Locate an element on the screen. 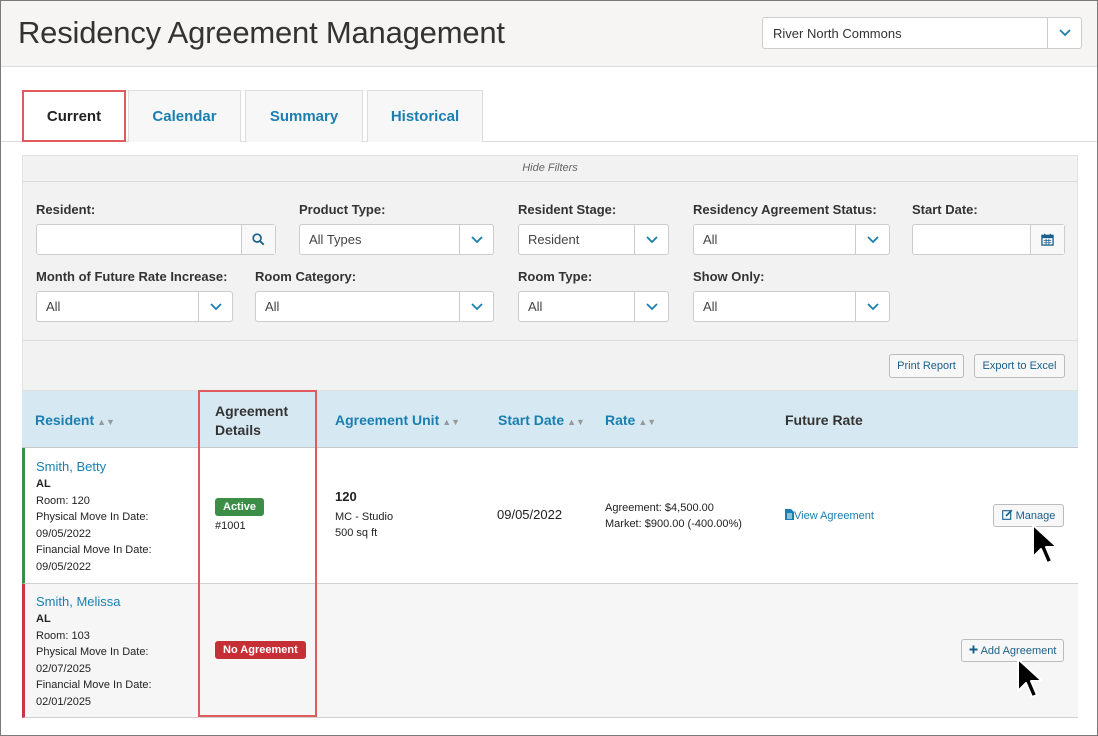 The image size is (1098, 736). resident-stage-value: Resident is located at coordinates (554, 239).